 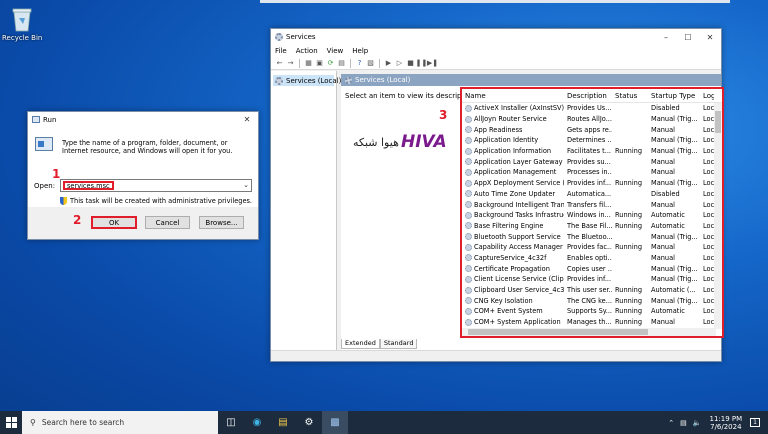 What do you see at coordinates (697, 423) in the screenshot?
I see `volume-muted-icon: 🔈` at bounding box center [697, 423].